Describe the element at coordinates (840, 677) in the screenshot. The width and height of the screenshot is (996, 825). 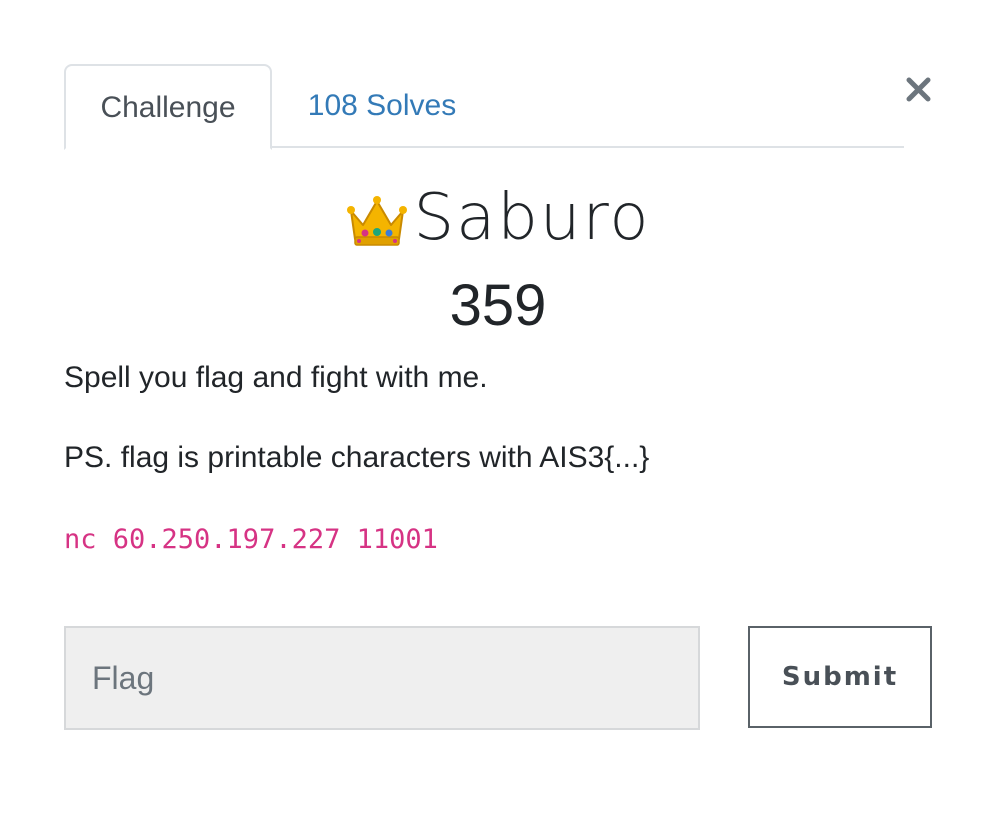
I see `submit-button: Submit` at that location.